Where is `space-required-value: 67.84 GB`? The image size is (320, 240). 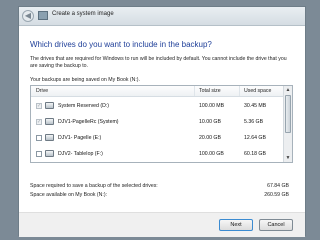 space-required-value: 67.84 GB is located at coordinates (278, 186).